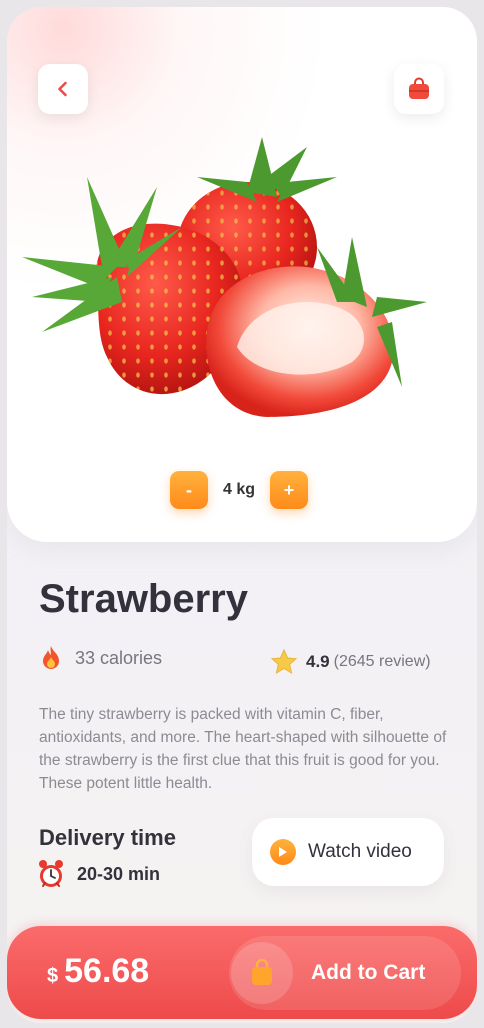 Image resolution: width=484 pixels, height=1028 pixels. What do you see at coordinates (107, 837) in the screenshot?
I see `delivery-title: Delivery time` at bounding box center [107, 837].